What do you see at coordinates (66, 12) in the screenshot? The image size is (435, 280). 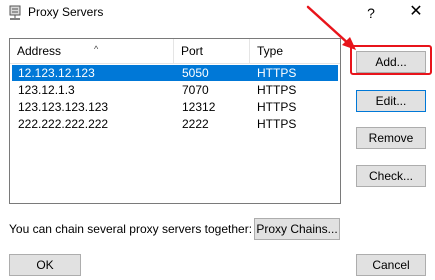 I see `window-title: Proxy Servers` at bounding box center [66, 12].